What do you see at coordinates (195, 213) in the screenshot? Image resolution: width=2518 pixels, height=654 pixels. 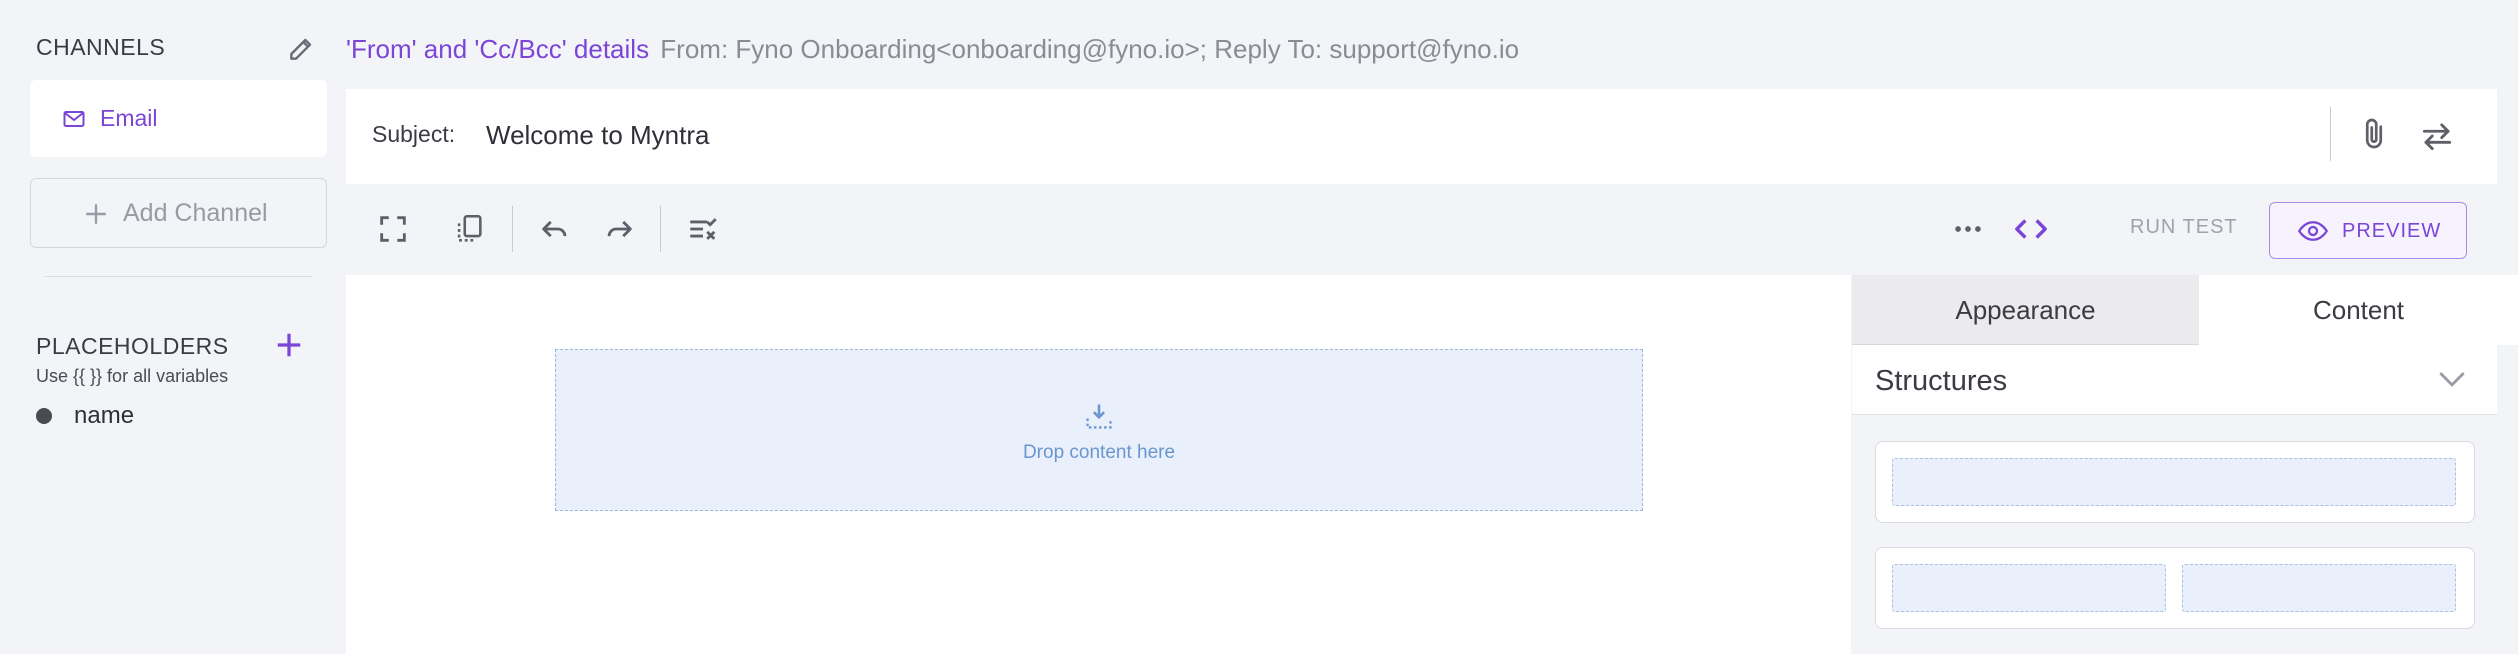 I see `add-channel-label: Add Channel` at bounding box center [195, 213].